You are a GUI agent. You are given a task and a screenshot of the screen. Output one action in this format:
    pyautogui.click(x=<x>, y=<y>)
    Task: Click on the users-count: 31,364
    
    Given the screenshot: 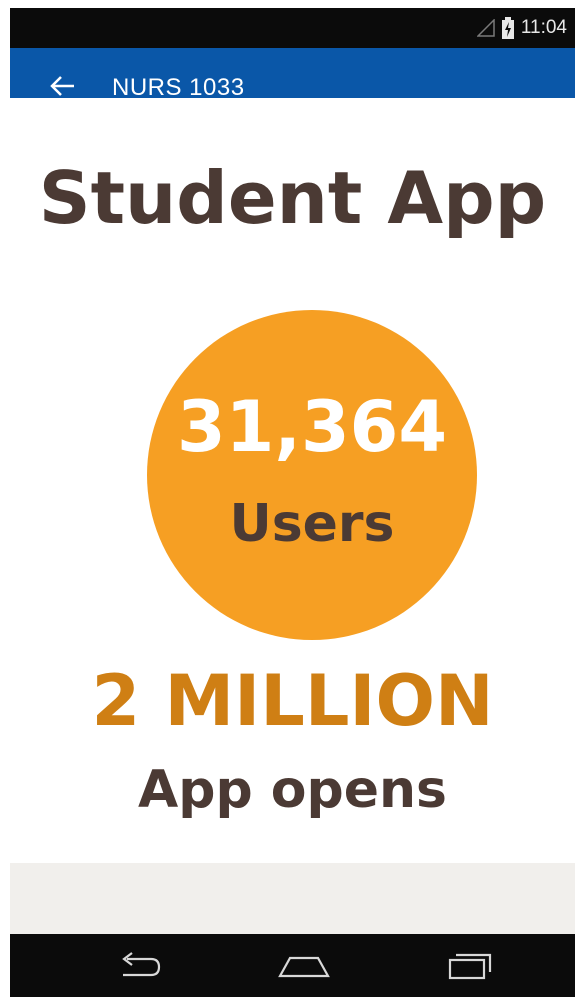 What is the action you would take?
    pyautogui.click(x=312, y=427)
    